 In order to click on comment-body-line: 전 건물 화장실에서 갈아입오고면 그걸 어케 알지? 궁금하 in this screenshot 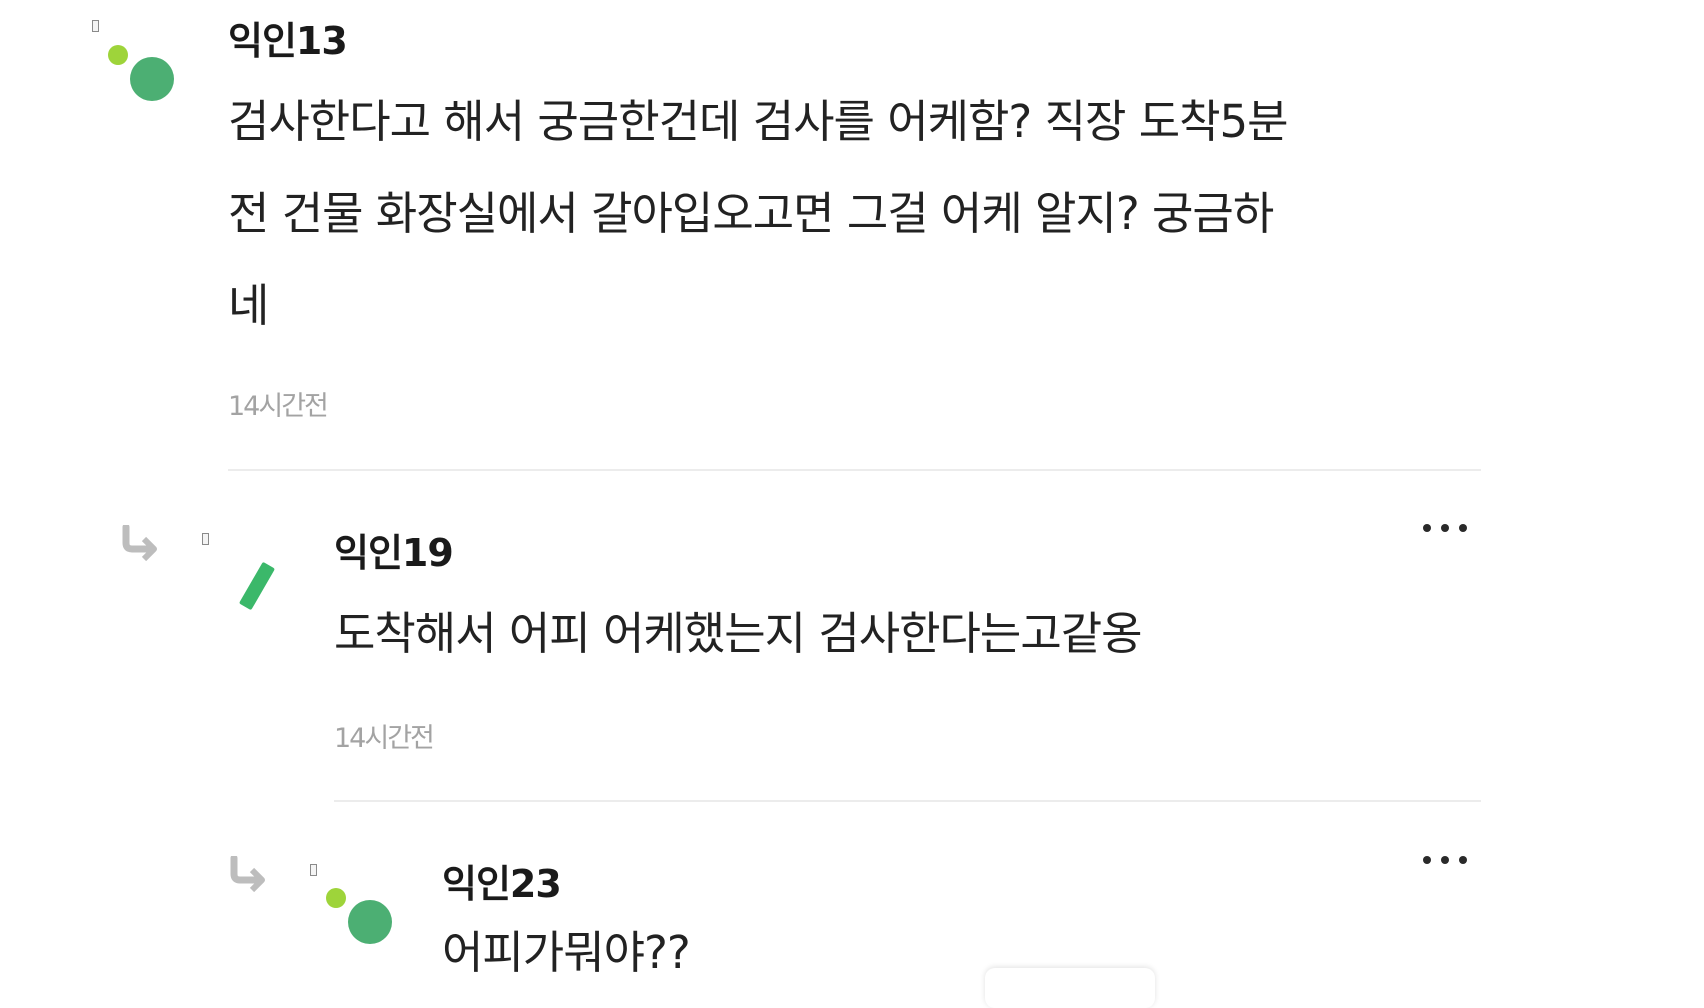, I will do `click(751, 213)`.